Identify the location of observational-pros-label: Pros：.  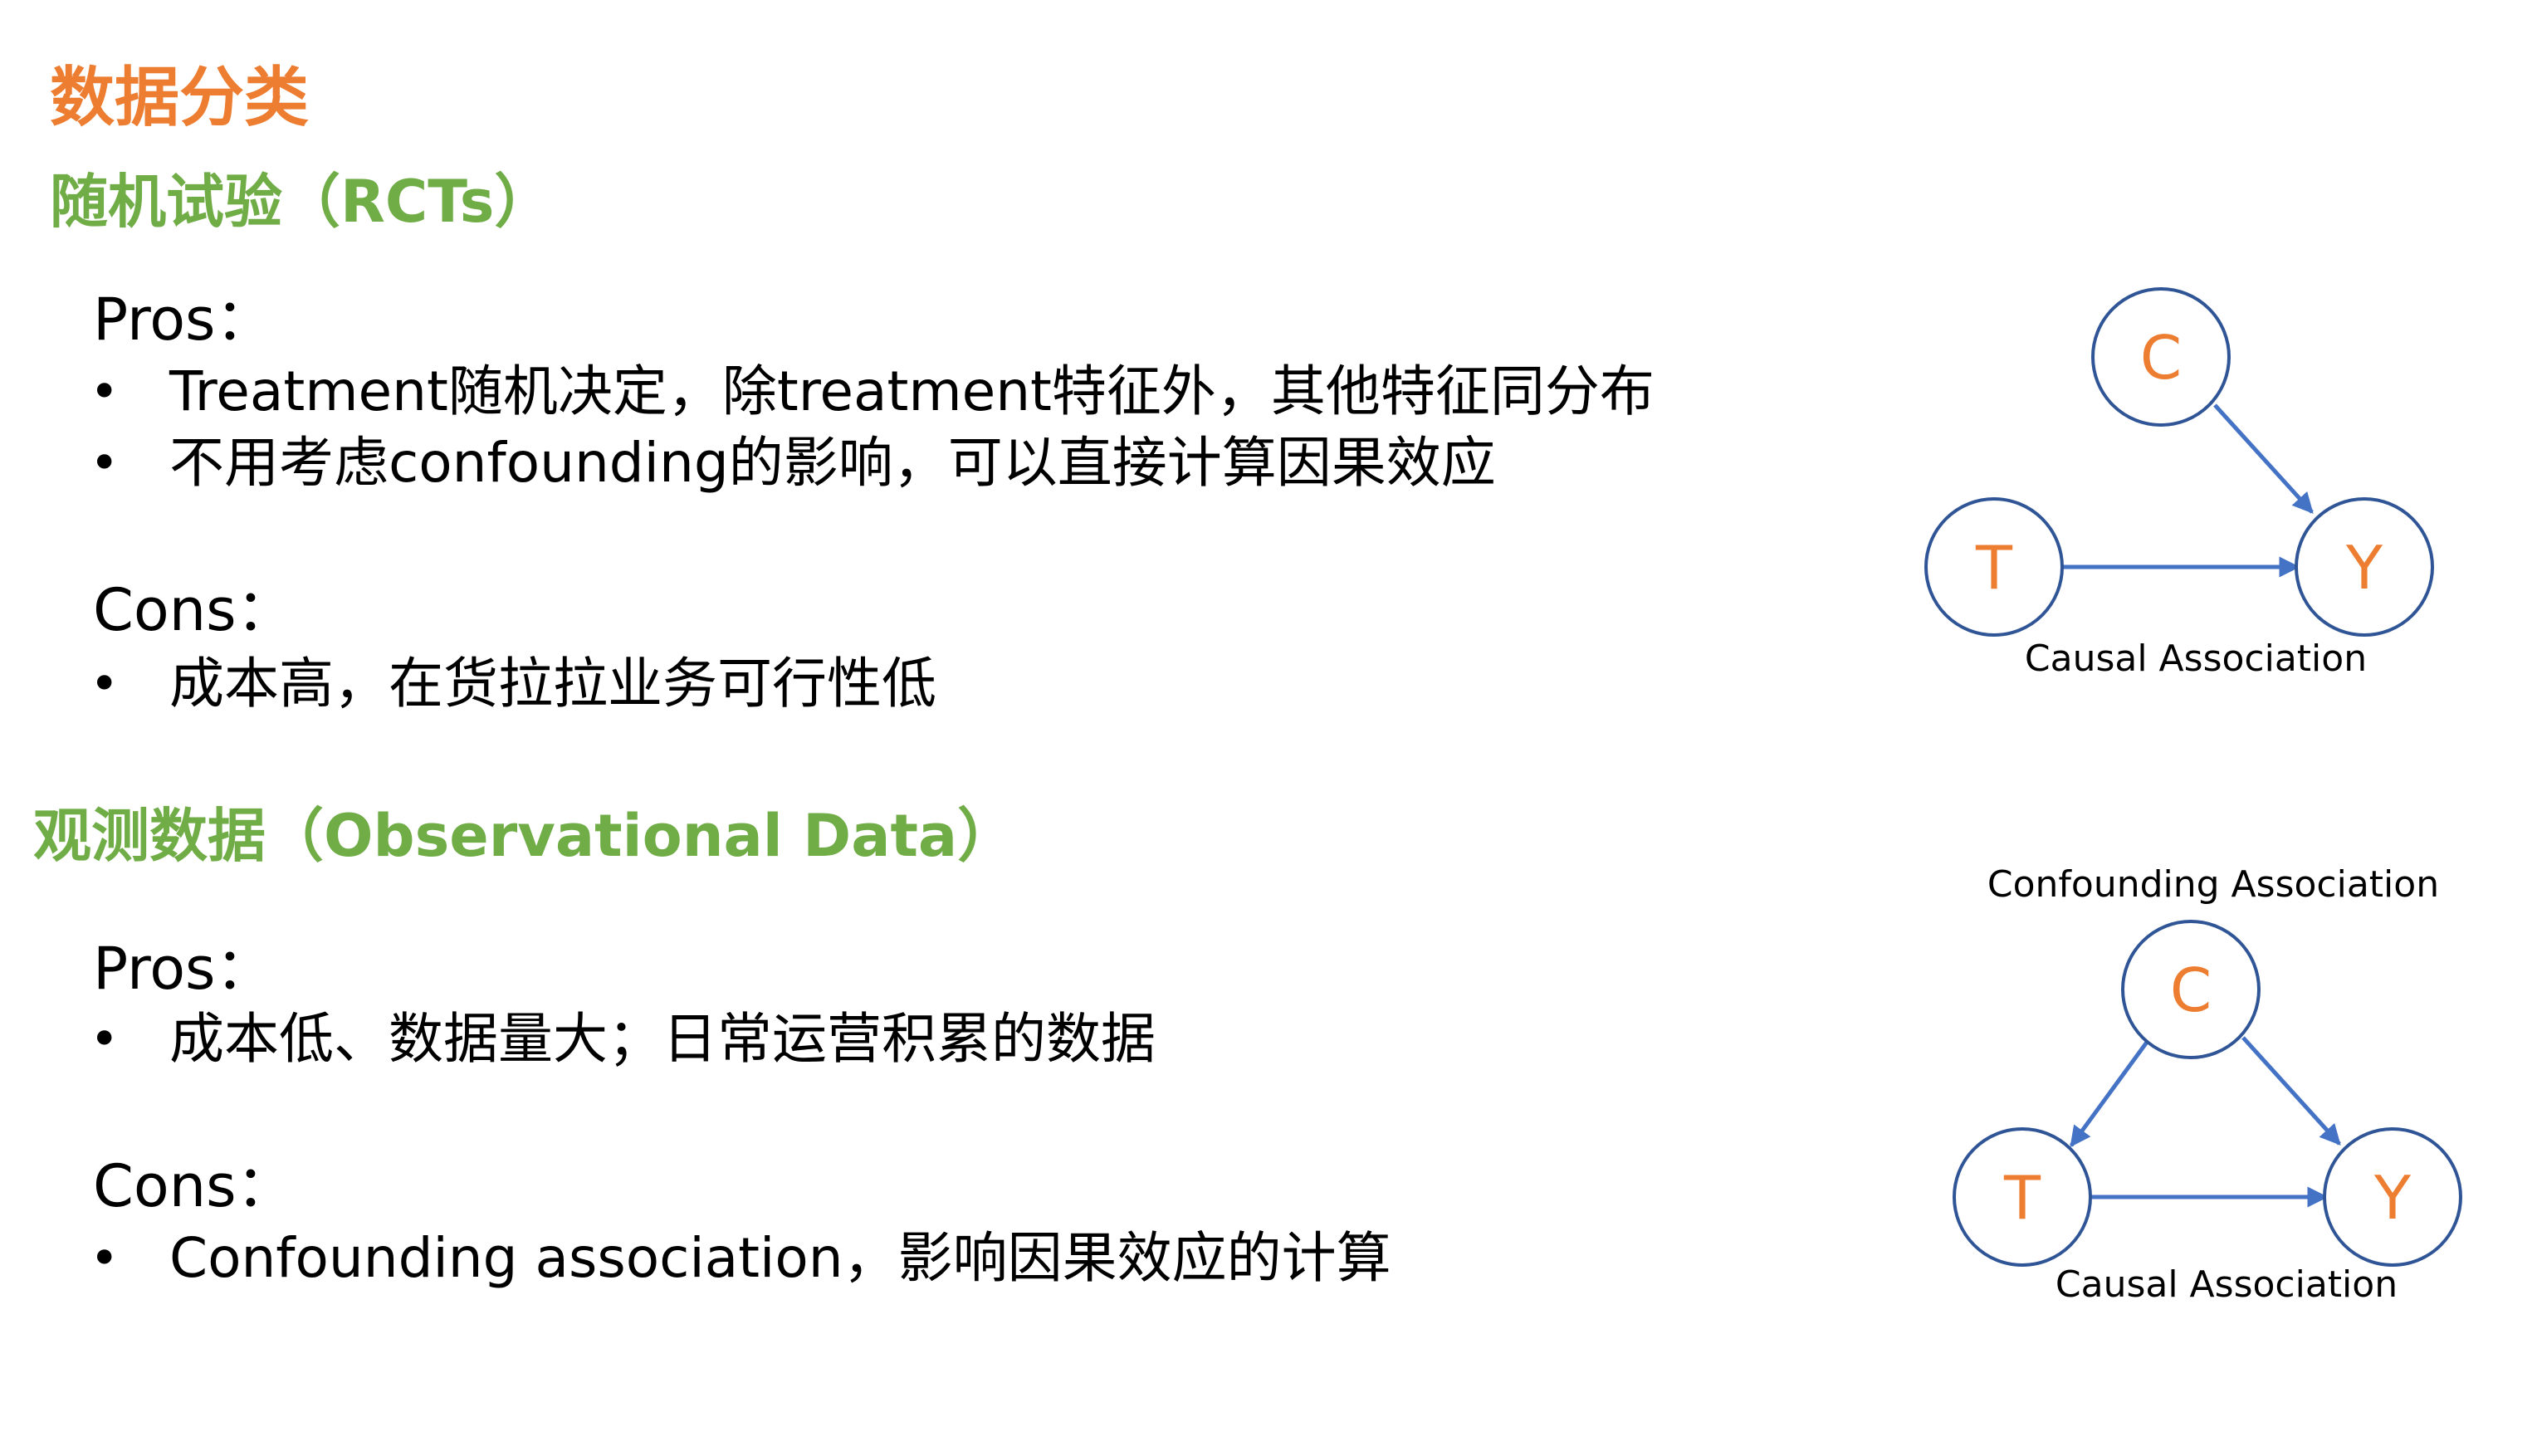
(184, 969).